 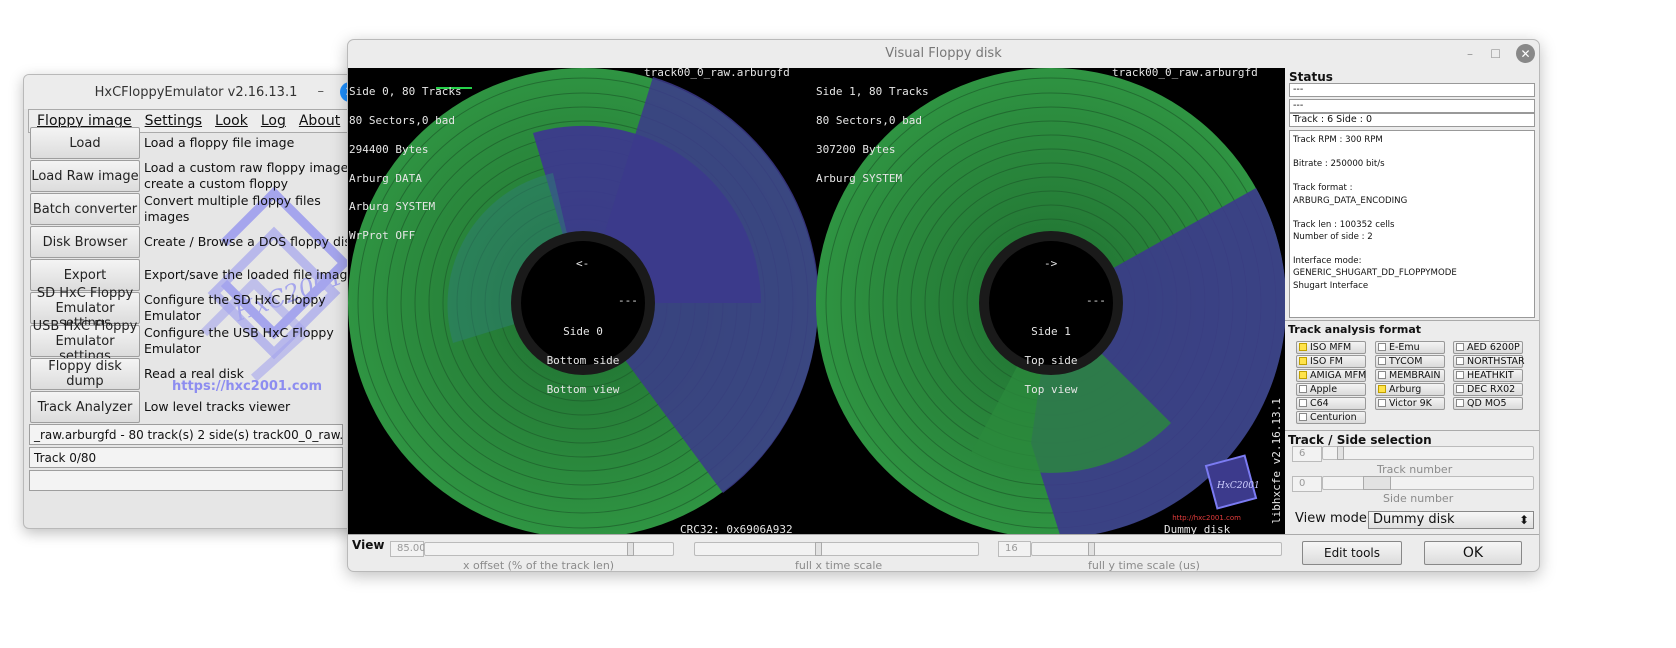 I want to click on crc-label: CRC32: 0x6906A932, so click(x=736, y=528).